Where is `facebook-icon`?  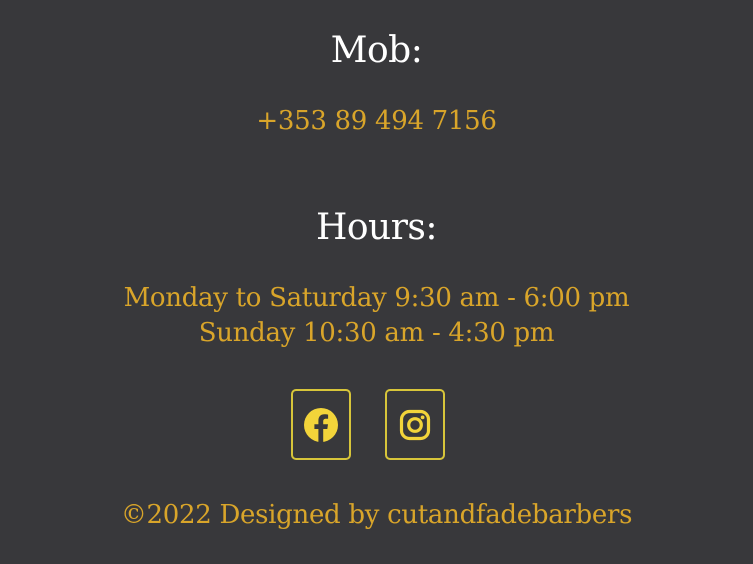
facebook-icon is located at coordinates (321, 424).